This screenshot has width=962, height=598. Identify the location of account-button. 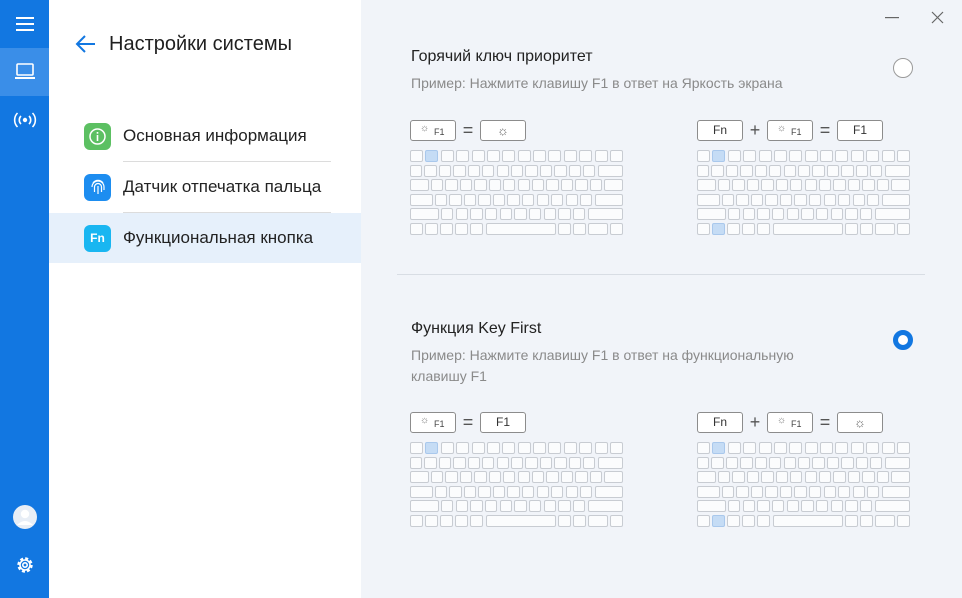
(24, 517).